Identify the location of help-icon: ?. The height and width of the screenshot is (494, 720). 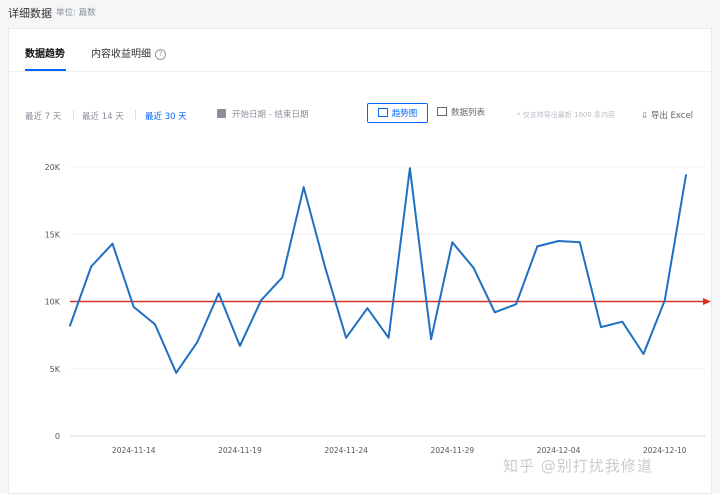
(160, 54).